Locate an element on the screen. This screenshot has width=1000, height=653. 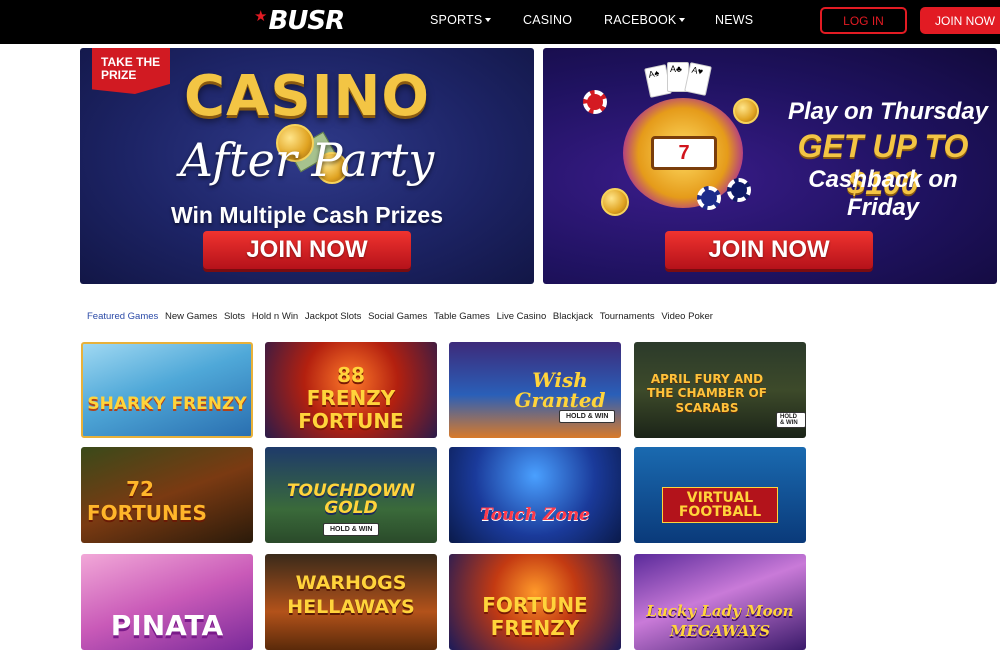
game-tile-touchdown-gold: TOUCHDOWN GOLD HOLD & WIN is located at coordinates (351, 495).